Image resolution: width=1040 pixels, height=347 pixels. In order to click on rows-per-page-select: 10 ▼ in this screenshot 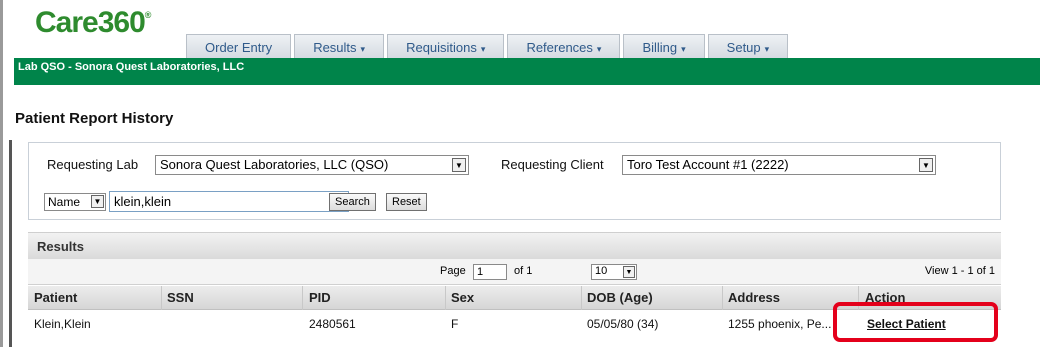, I will do `click(614, 272)`.